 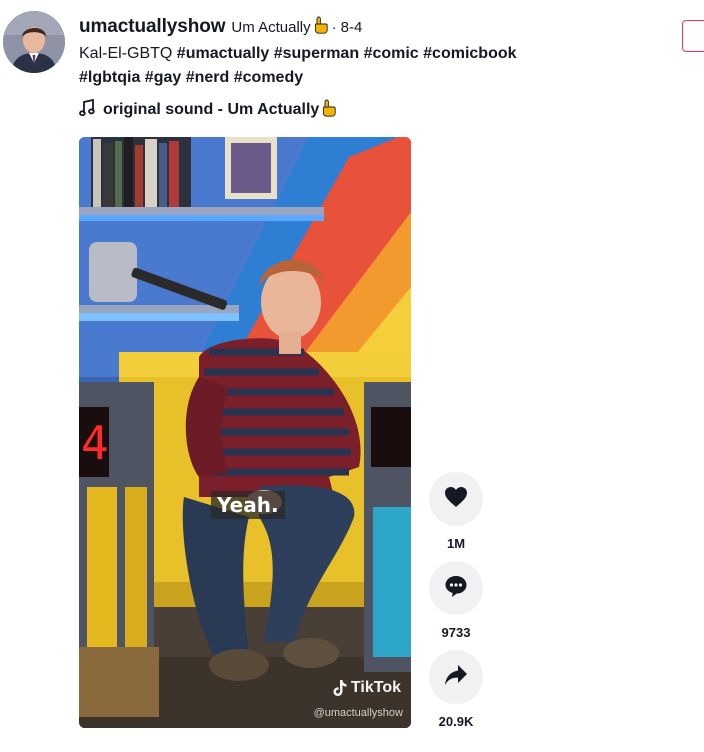 What do you see at coordinates (375, 687) in the screenshot?
I see `tiktok-brand: TikTok` at bounding box center [375, 687].